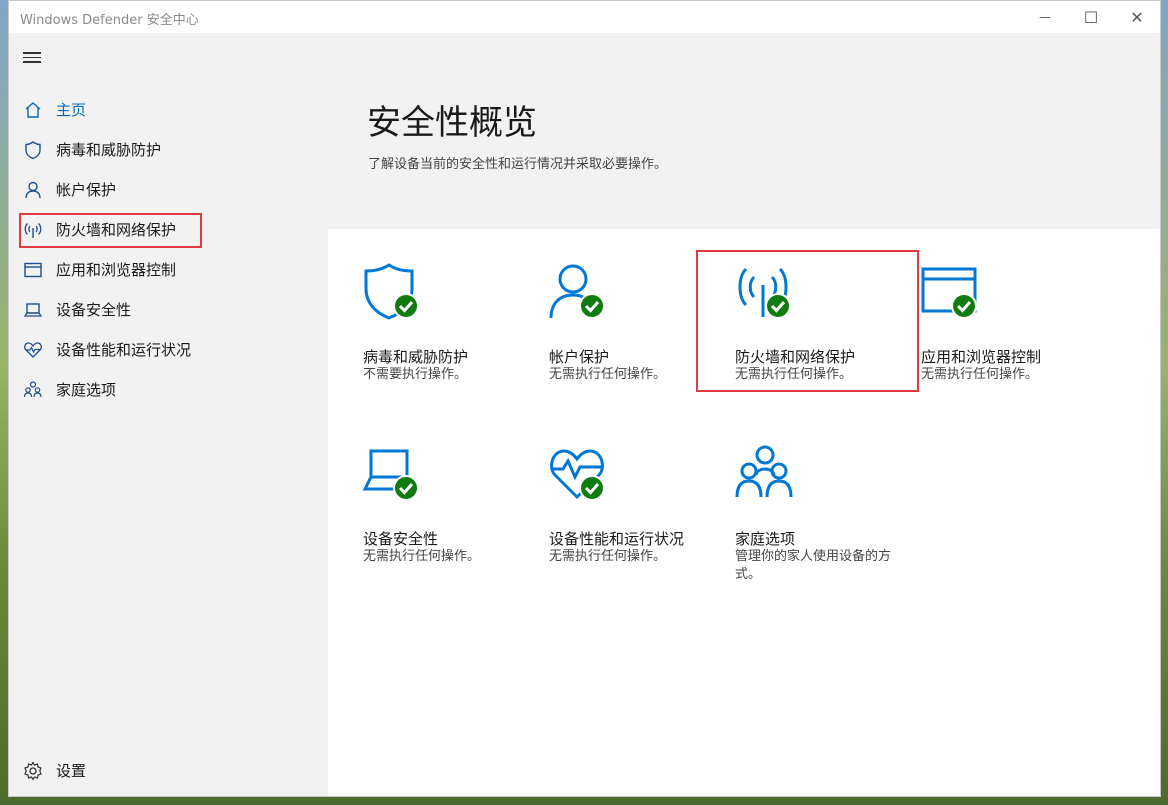  I want to click on tile-family-options: 家庭选项 管理你的家人使用设备的方式。, so click(825, 520).